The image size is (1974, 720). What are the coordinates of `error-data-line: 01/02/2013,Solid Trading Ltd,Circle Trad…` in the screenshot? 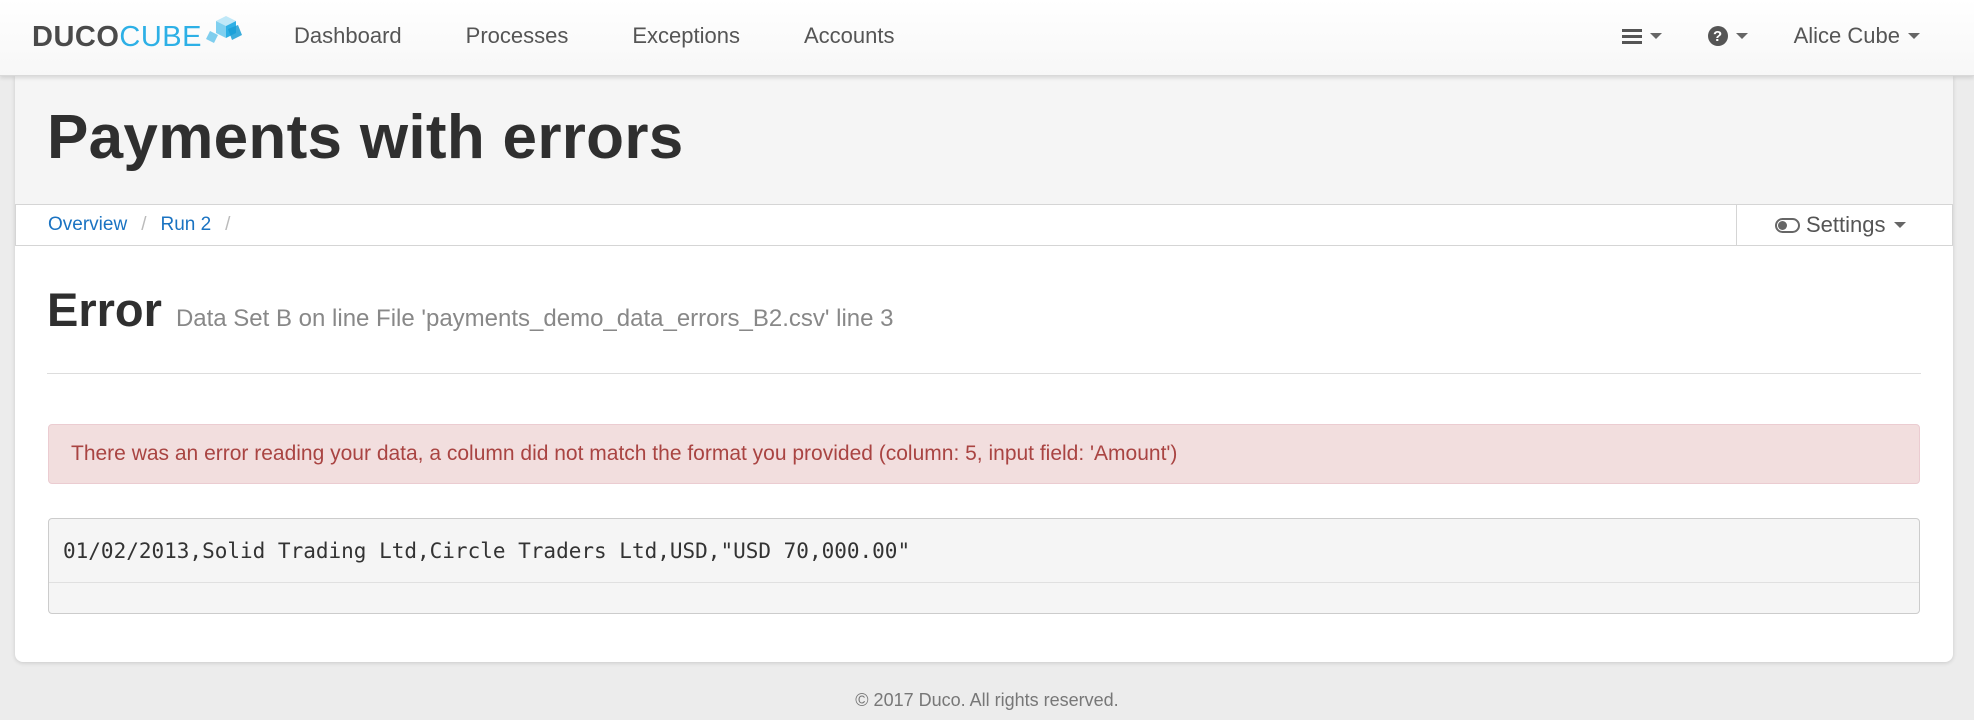 It's located at (984, 551).